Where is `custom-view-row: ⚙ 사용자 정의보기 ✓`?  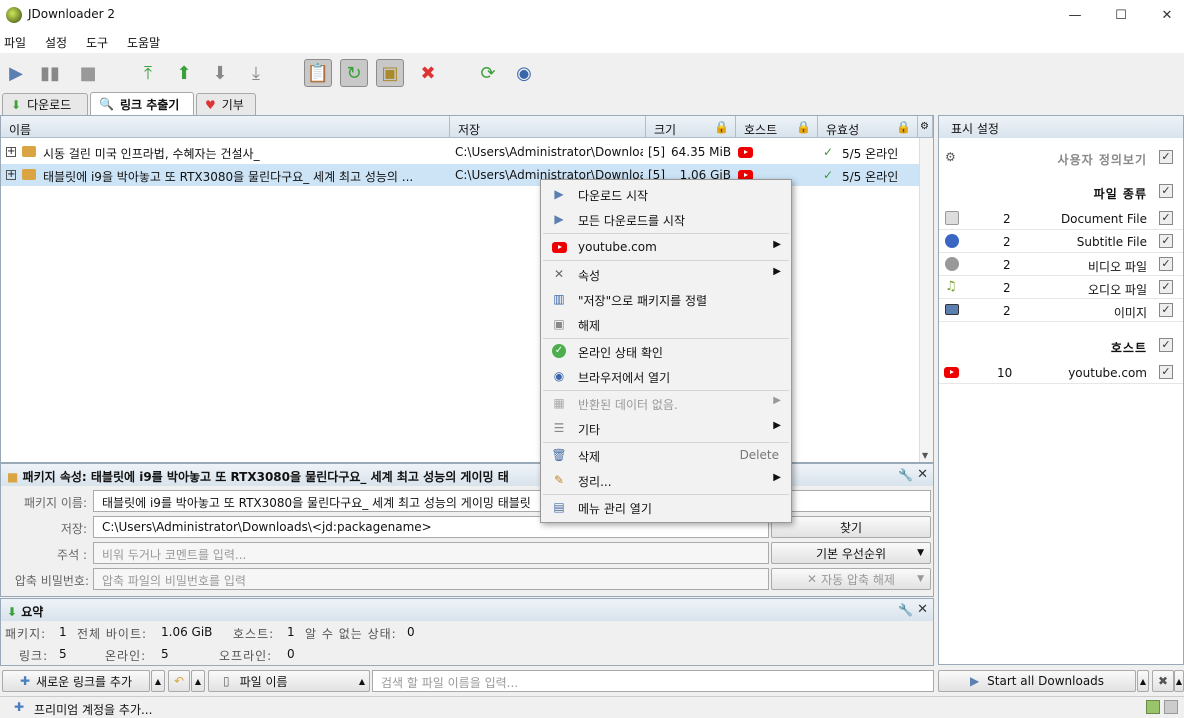
custom-view-row: ⚙ 사용자 정의보기 ✓ is located at coordinates (1061, 157).